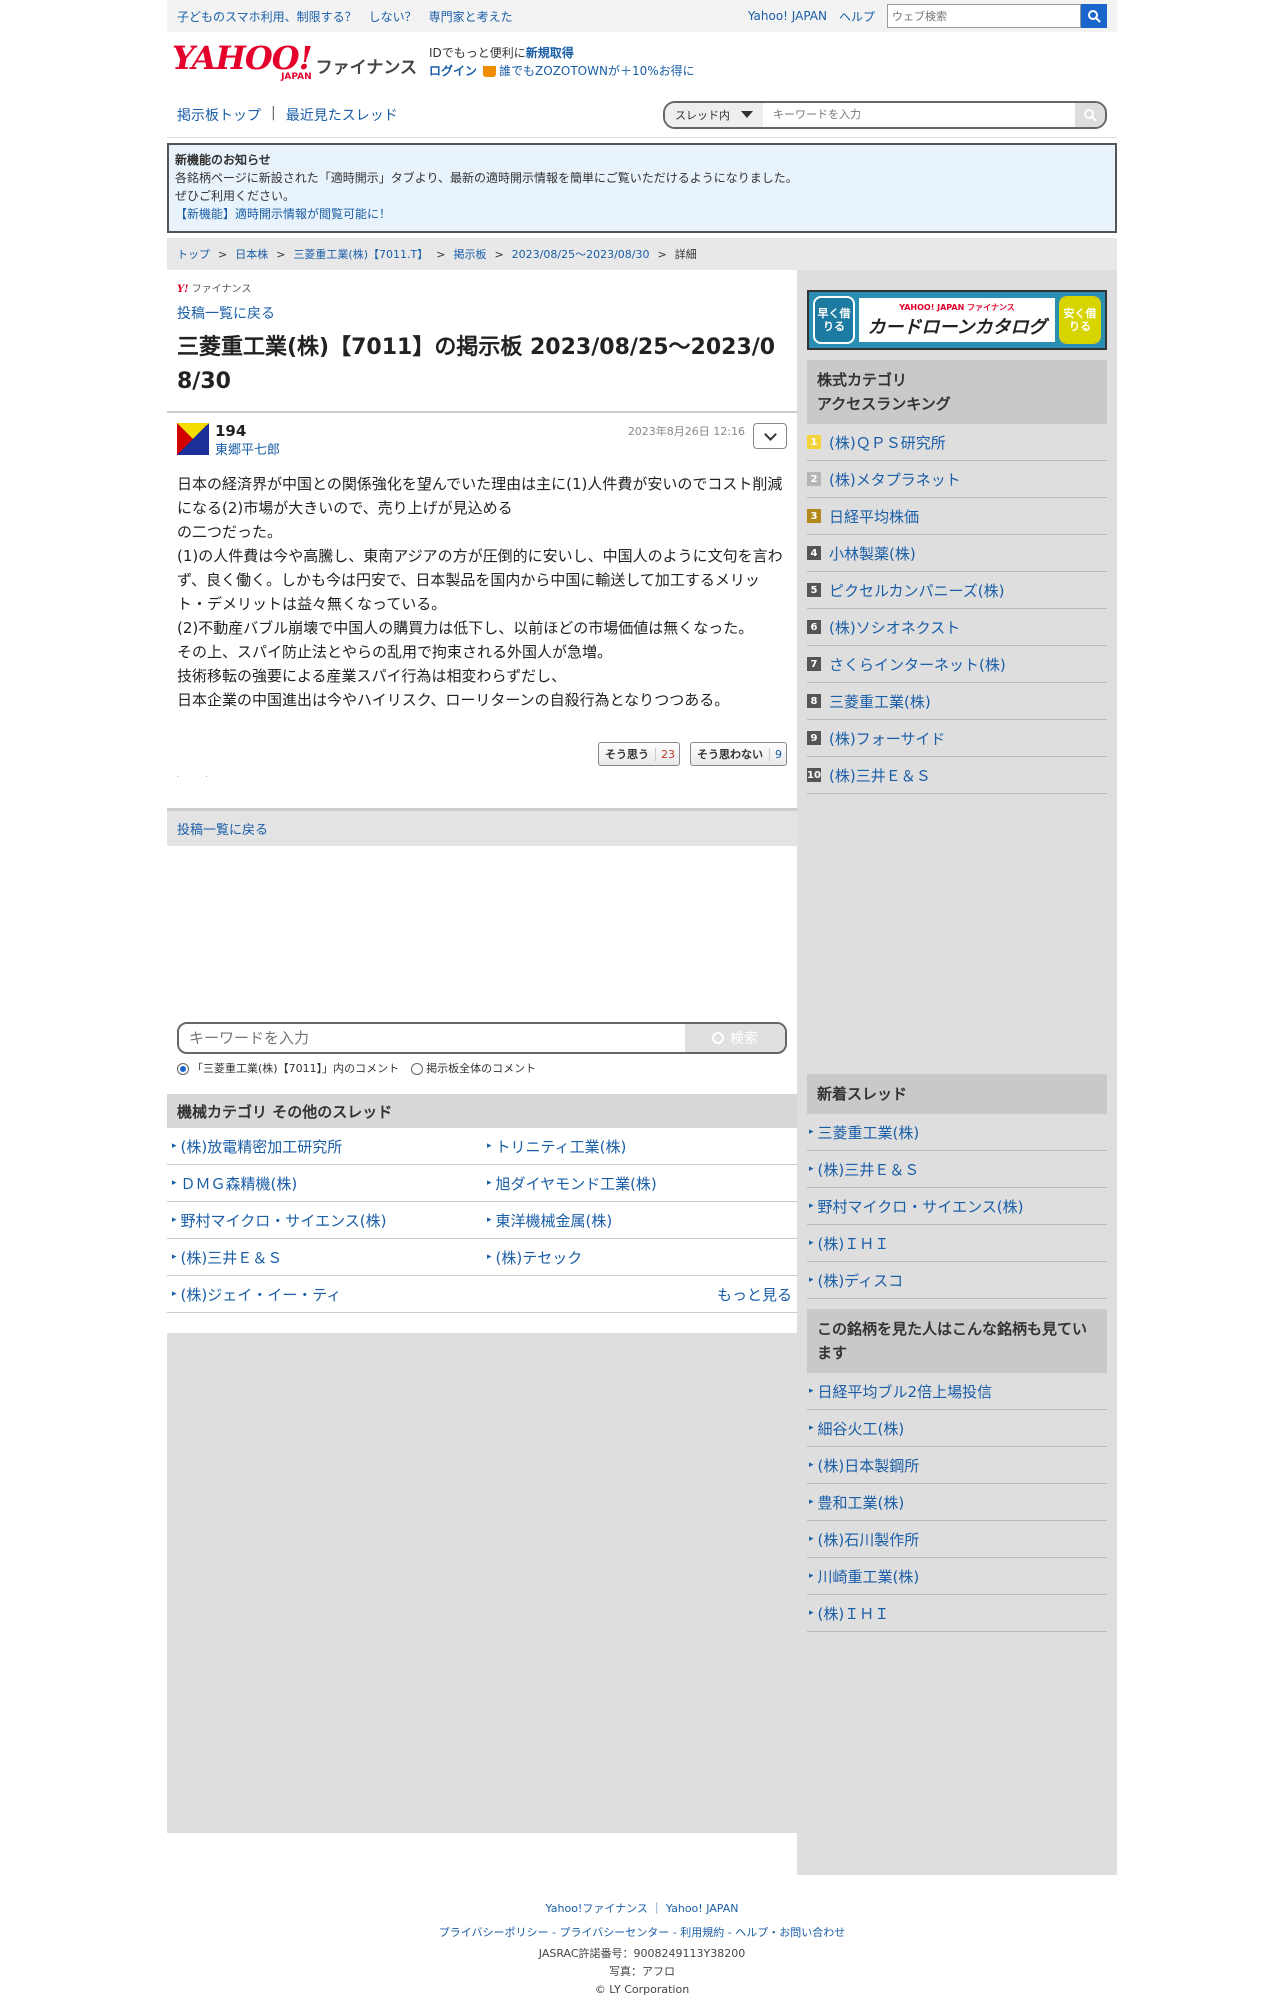  What do you see at coordinates (324, 1220) in the screenshot?
I see `list-item: ▸ 野村マイクロ・サイエンス(株)` at bounding box center [324, 1220].